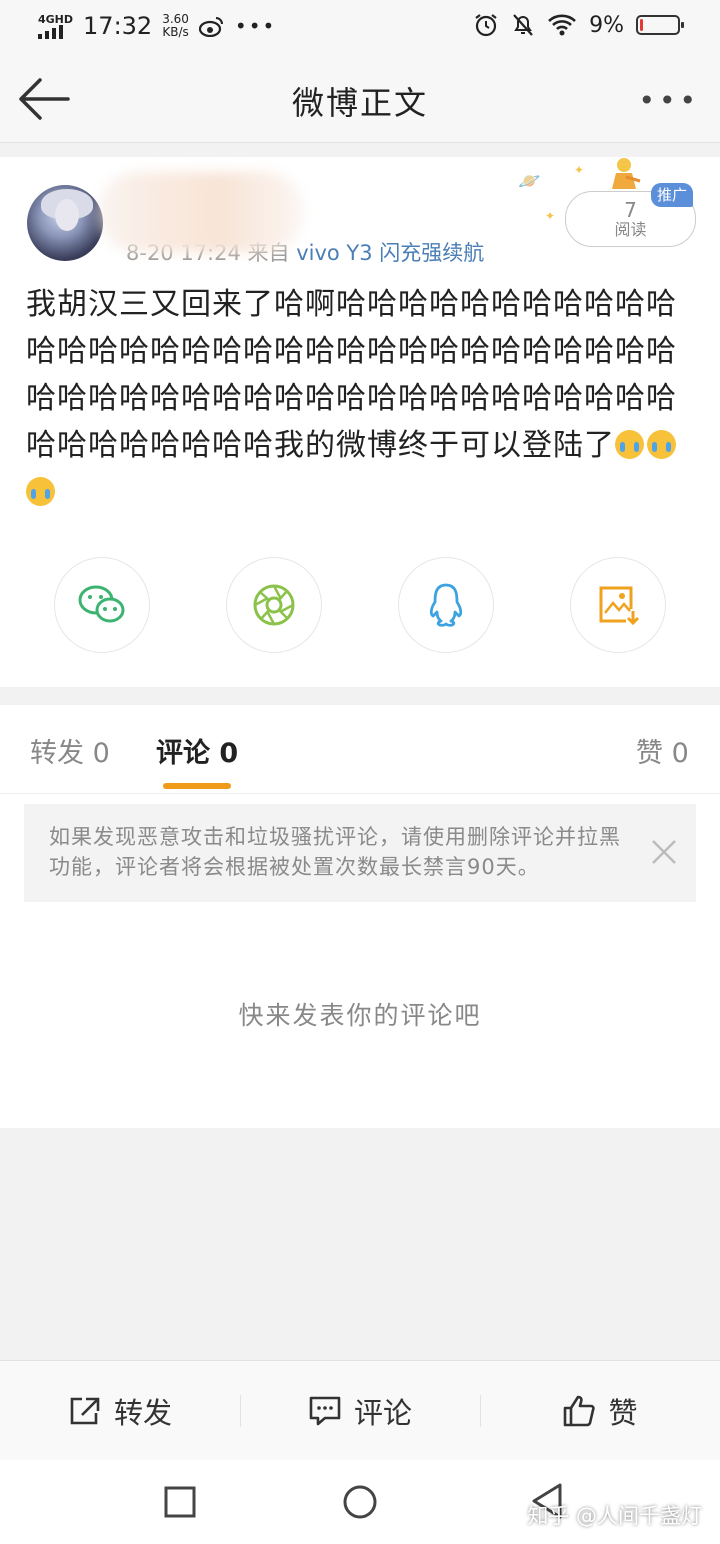  I want to click on save-image-icon, so click(619, 606).